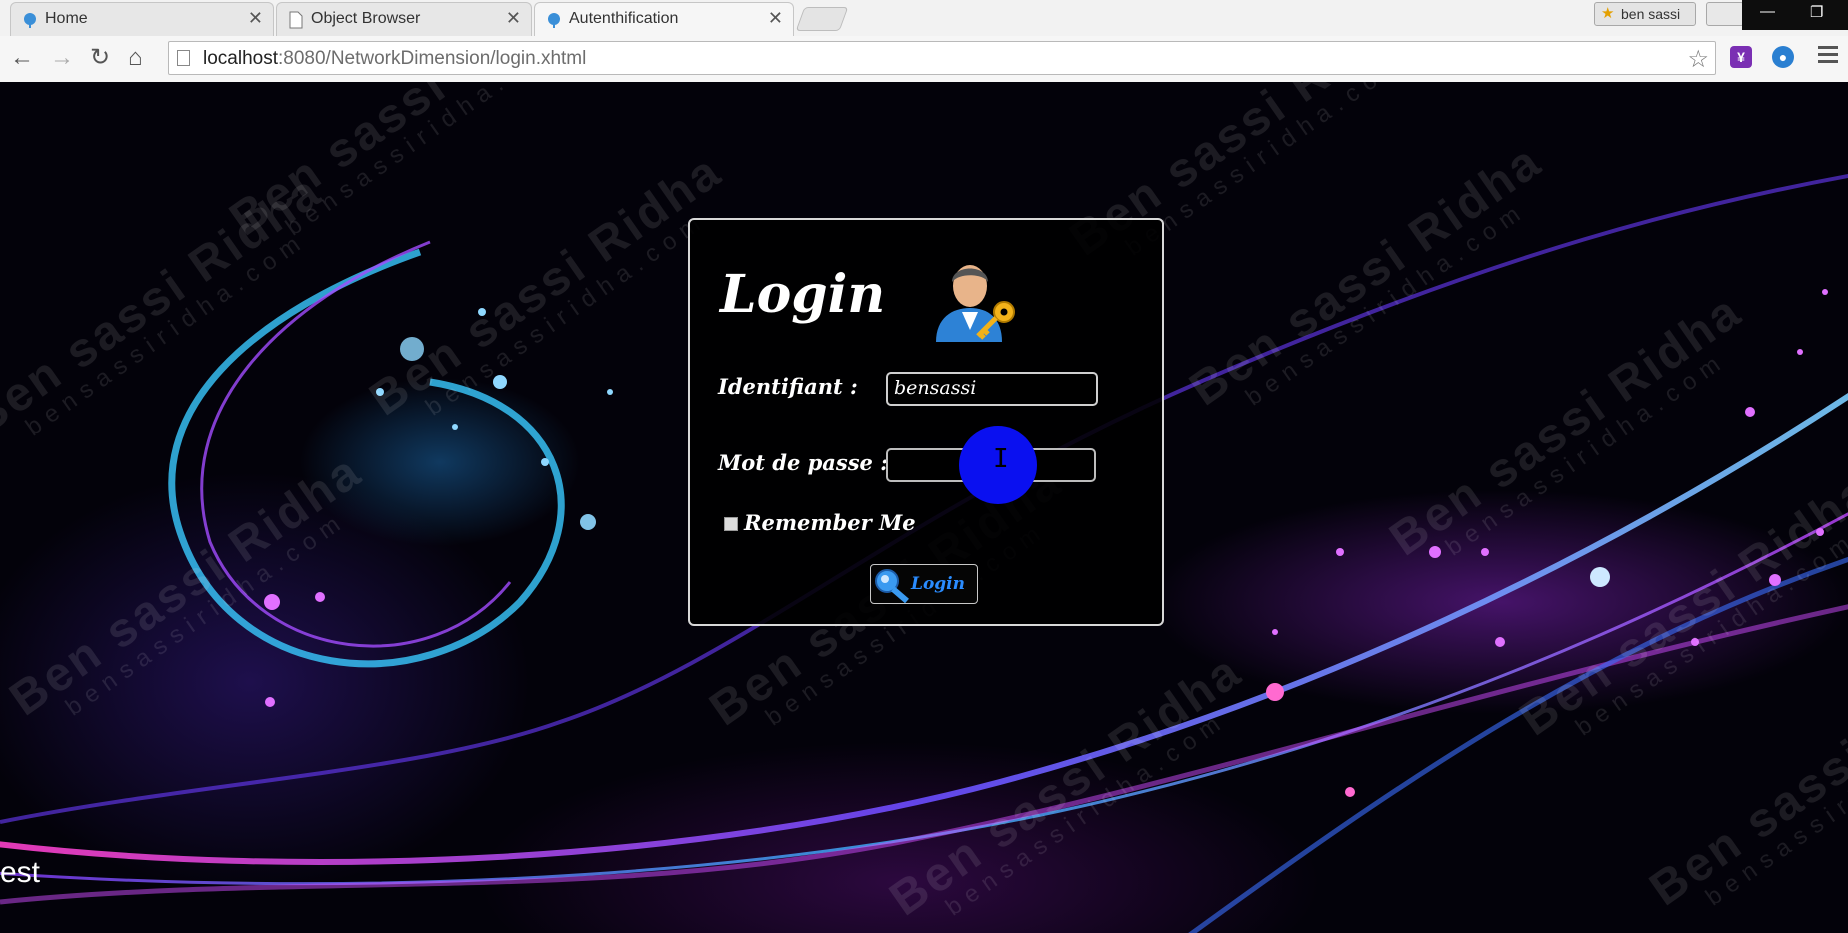 The image size is (1848, 933). I want to click on identifiant-input: bensassi, so click(992, 389).